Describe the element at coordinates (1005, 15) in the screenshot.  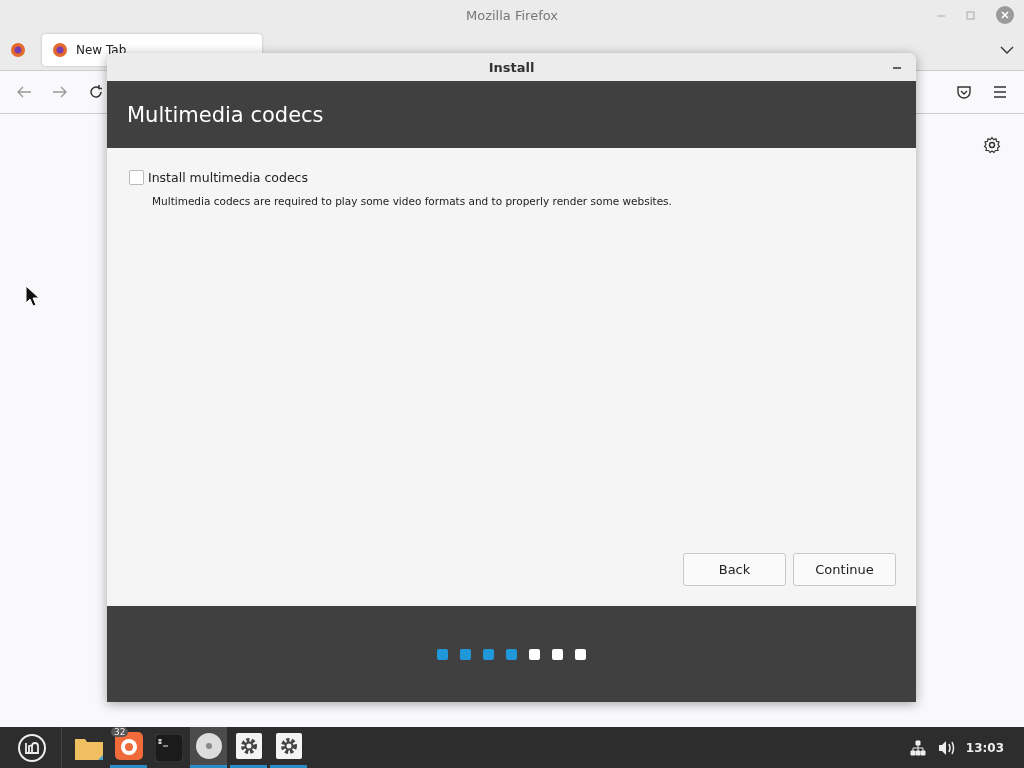
I see `close-icon` at that location.